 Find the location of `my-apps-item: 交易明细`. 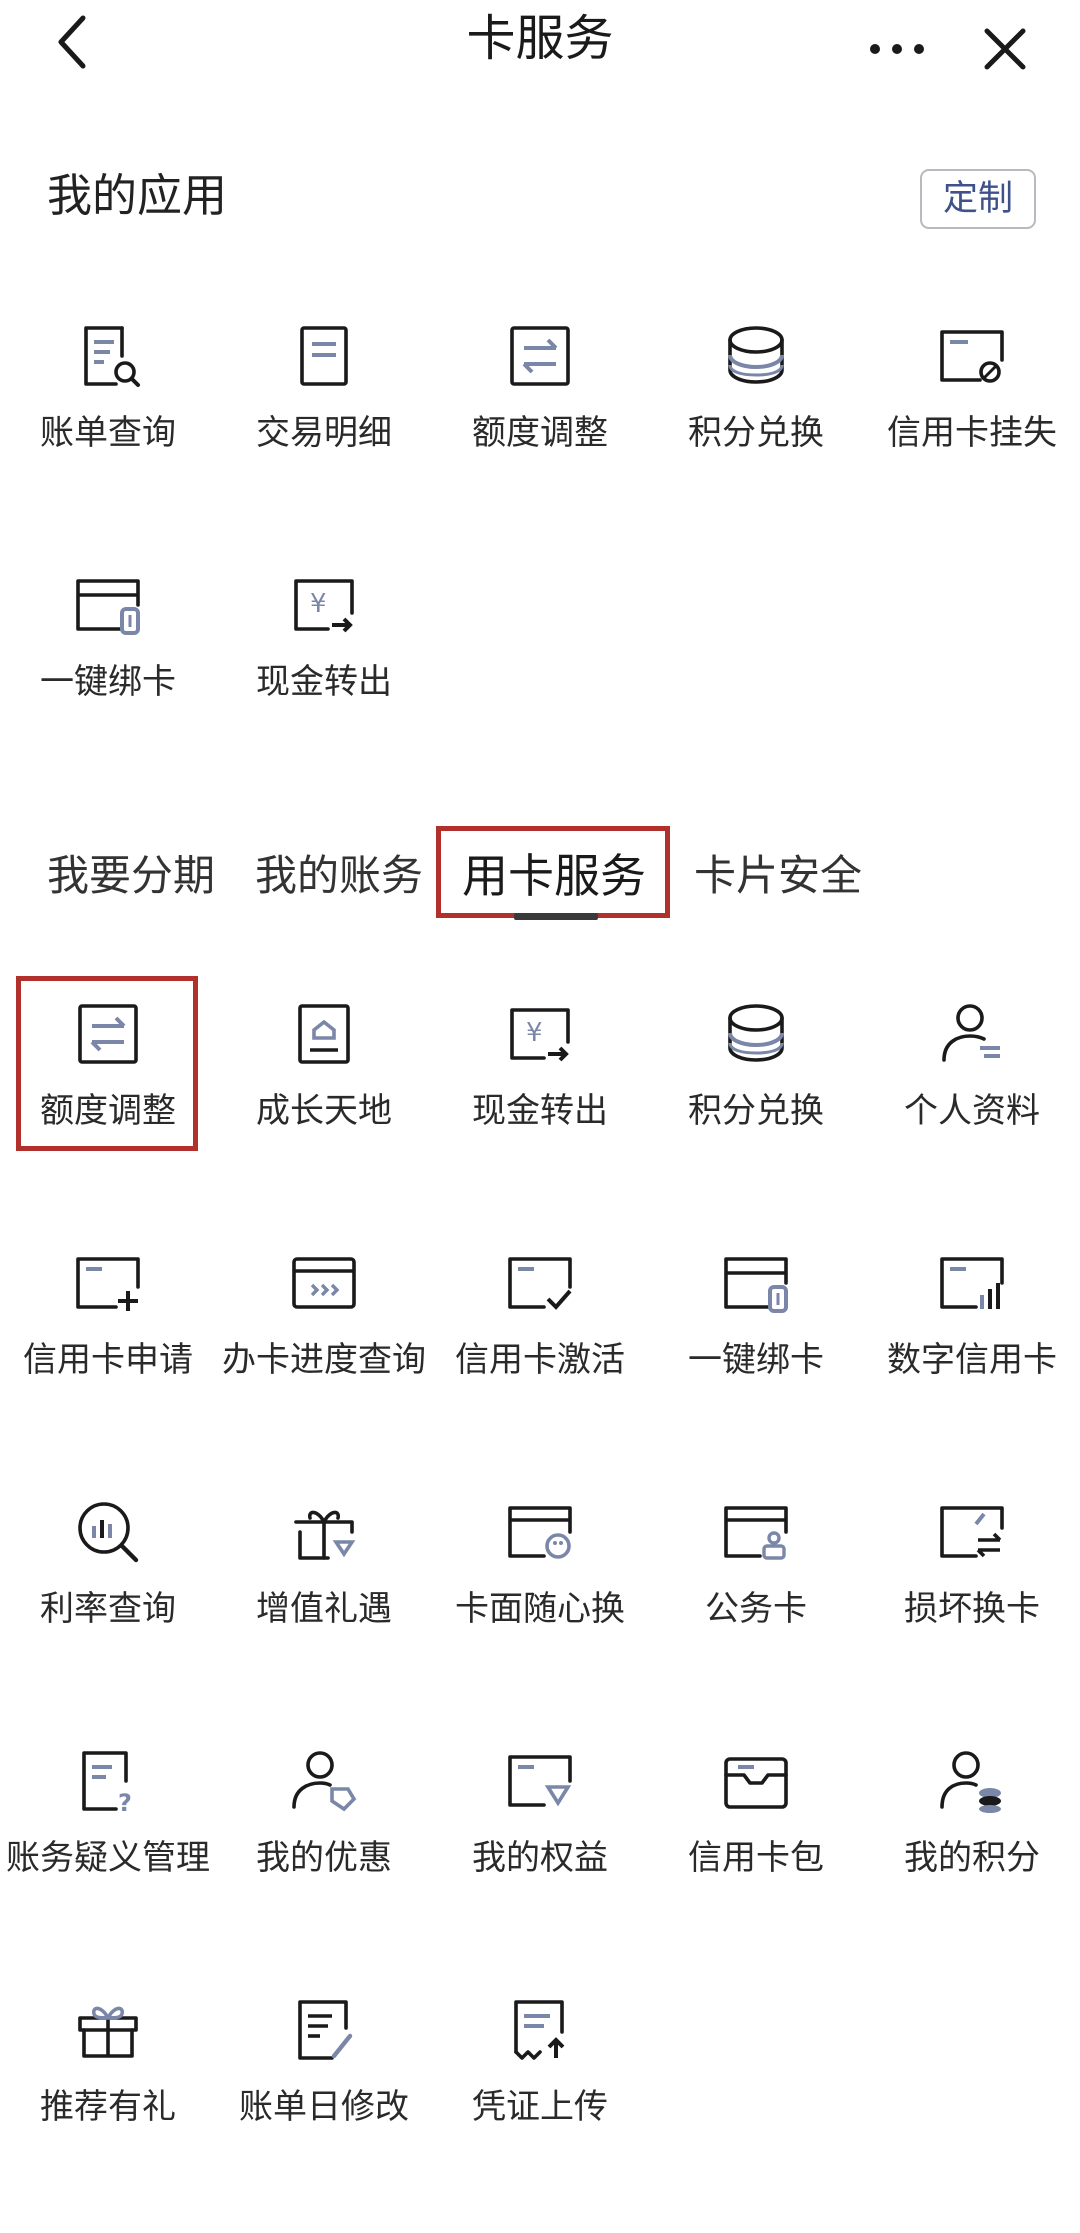

my-apps-item: 交易明细 is located at coordinates (324, 434).